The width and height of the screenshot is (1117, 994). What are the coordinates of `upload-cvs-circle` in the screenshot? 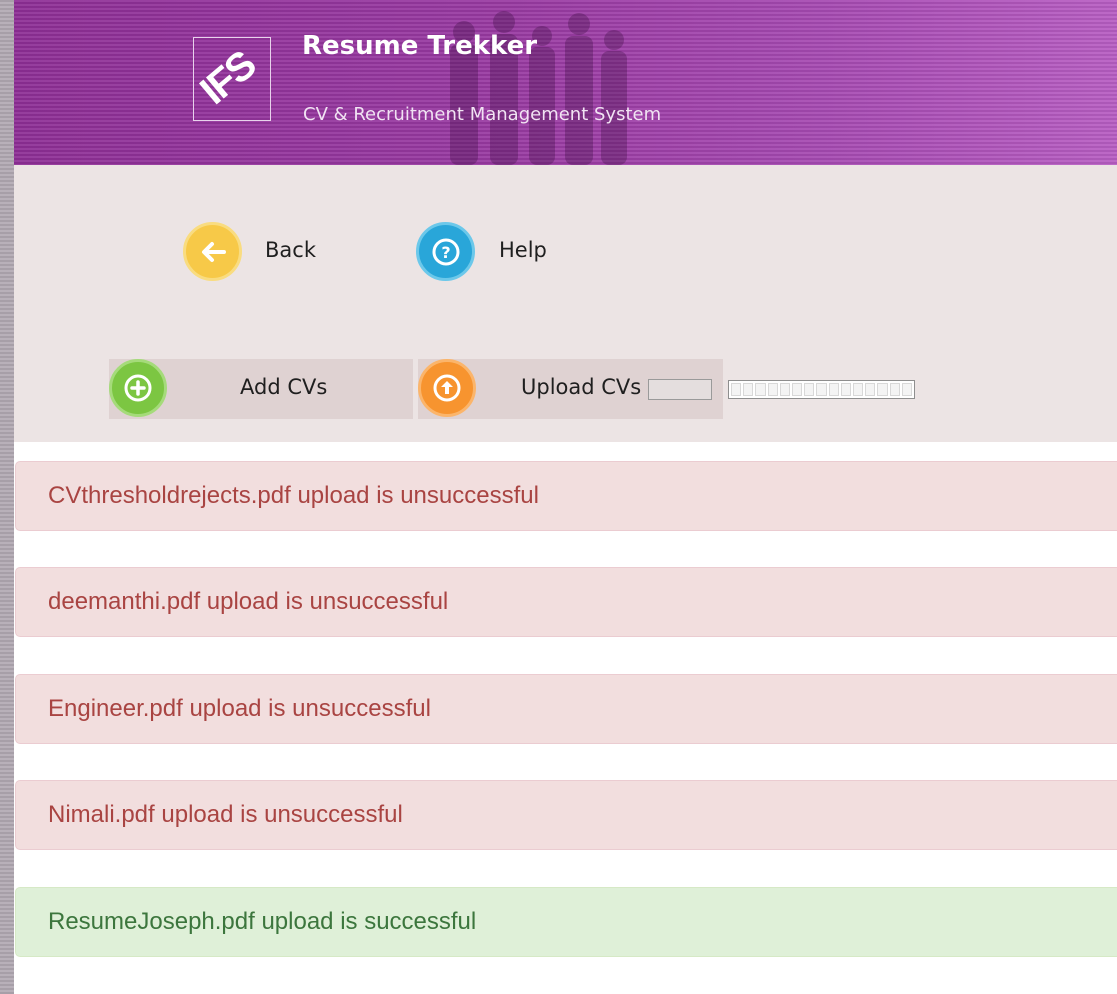 It's located at (447, 388).